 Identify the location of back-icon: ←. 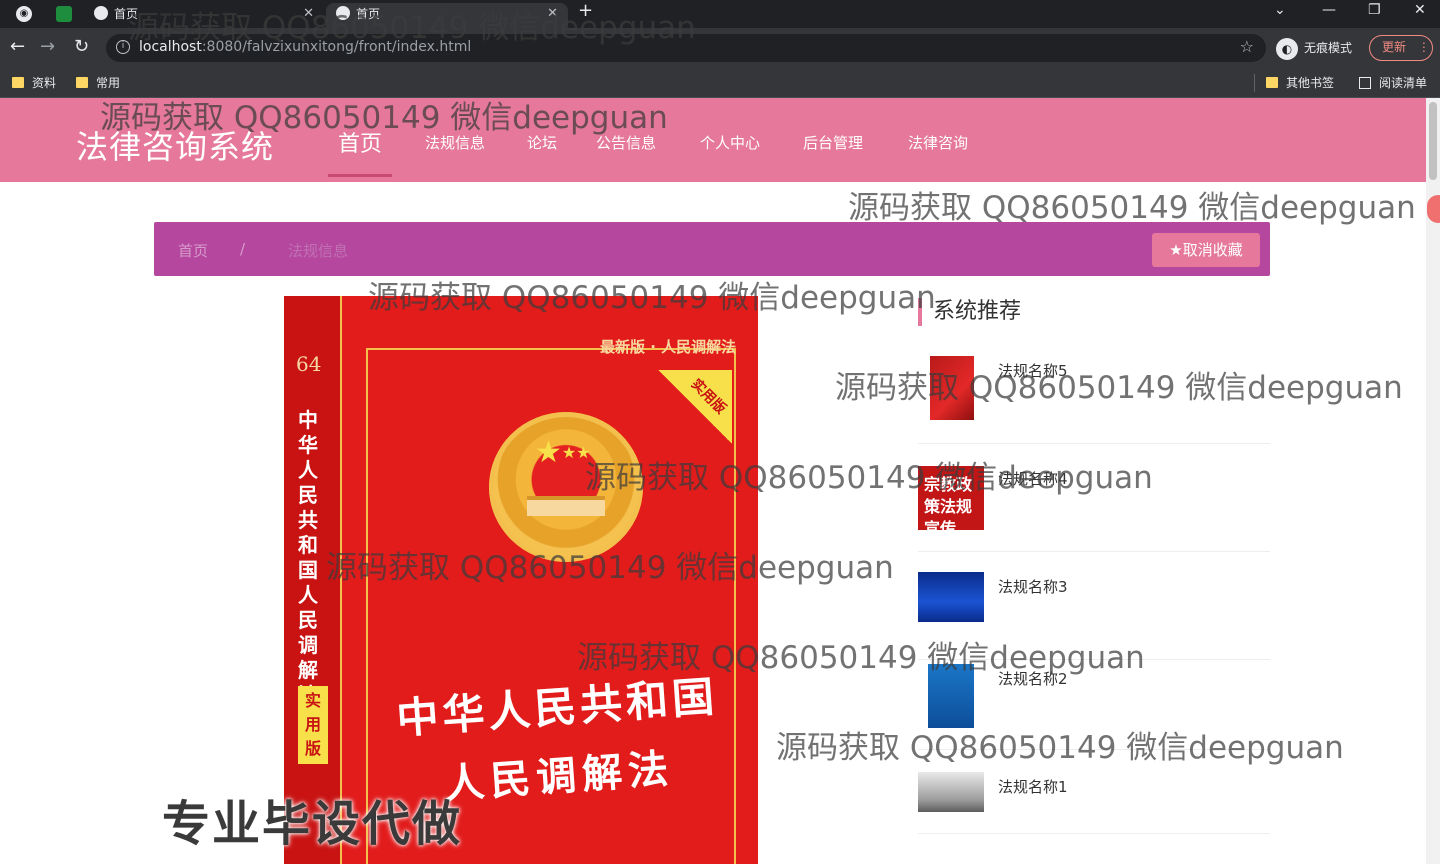
(17, 47).